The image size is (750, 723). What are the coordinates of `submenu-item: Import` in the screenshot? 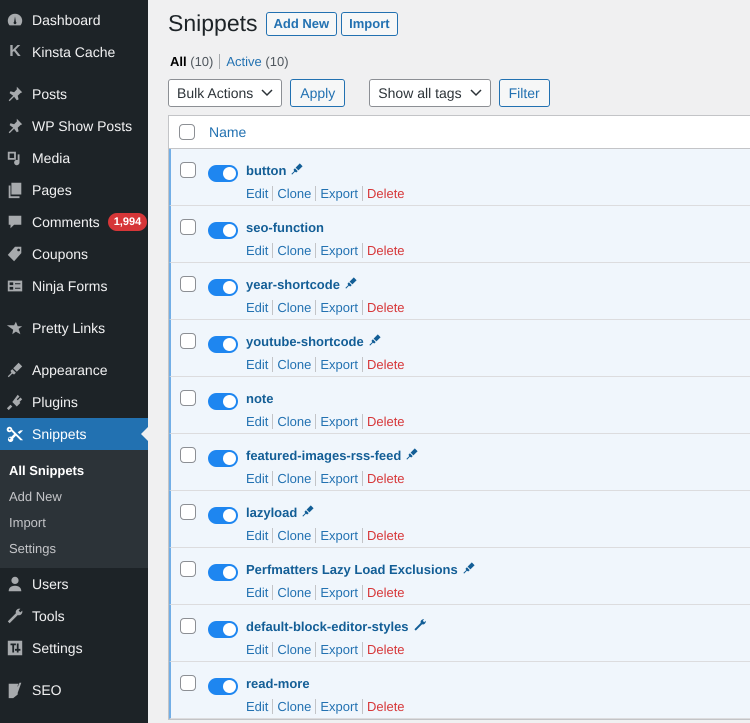 It's located at (74, 523).